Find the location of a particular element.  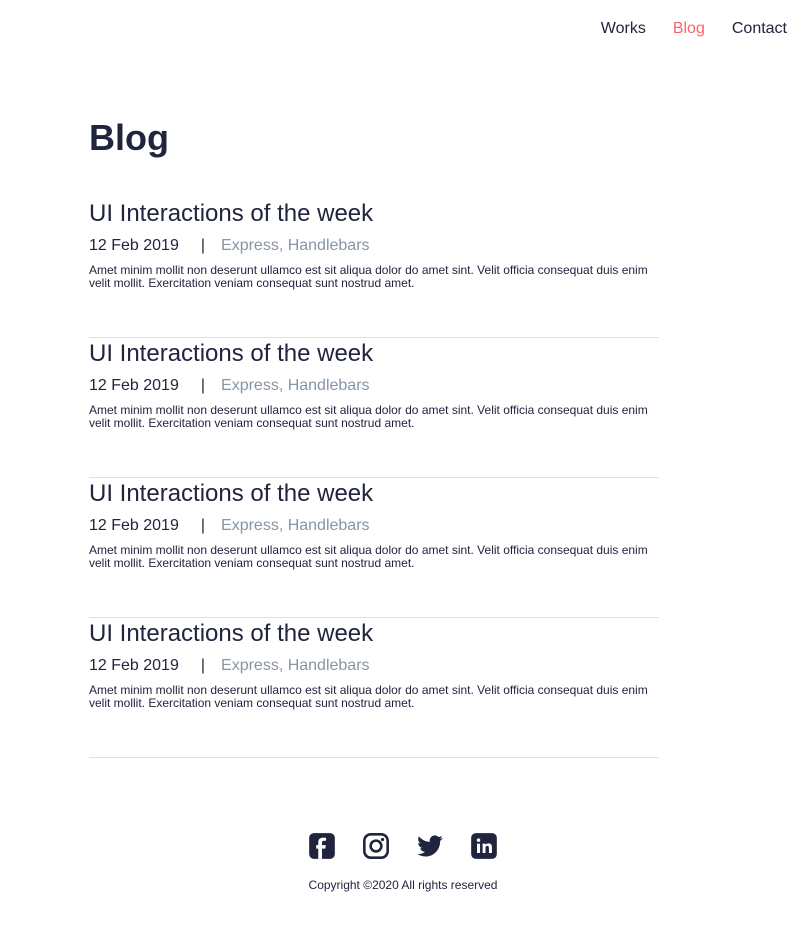

facebook-icon is located at coordinates (322, 846).